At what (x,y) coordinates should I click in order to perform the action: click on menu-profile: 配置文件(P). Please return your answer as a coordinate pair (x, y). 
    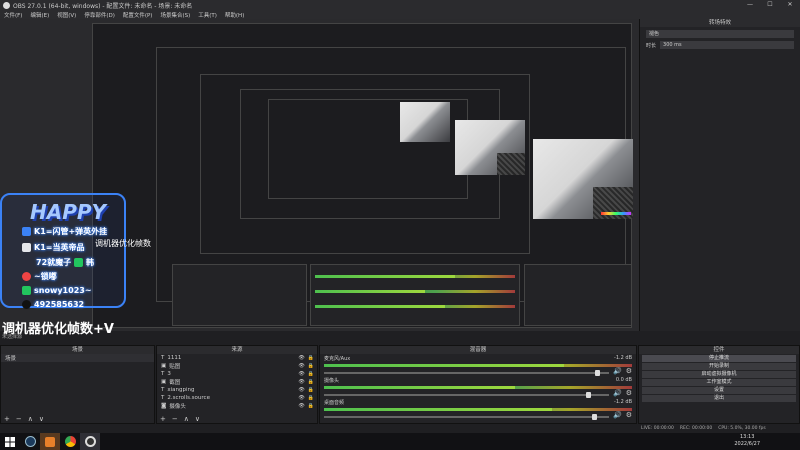
    Looking at the image, I should click on (138, 15).